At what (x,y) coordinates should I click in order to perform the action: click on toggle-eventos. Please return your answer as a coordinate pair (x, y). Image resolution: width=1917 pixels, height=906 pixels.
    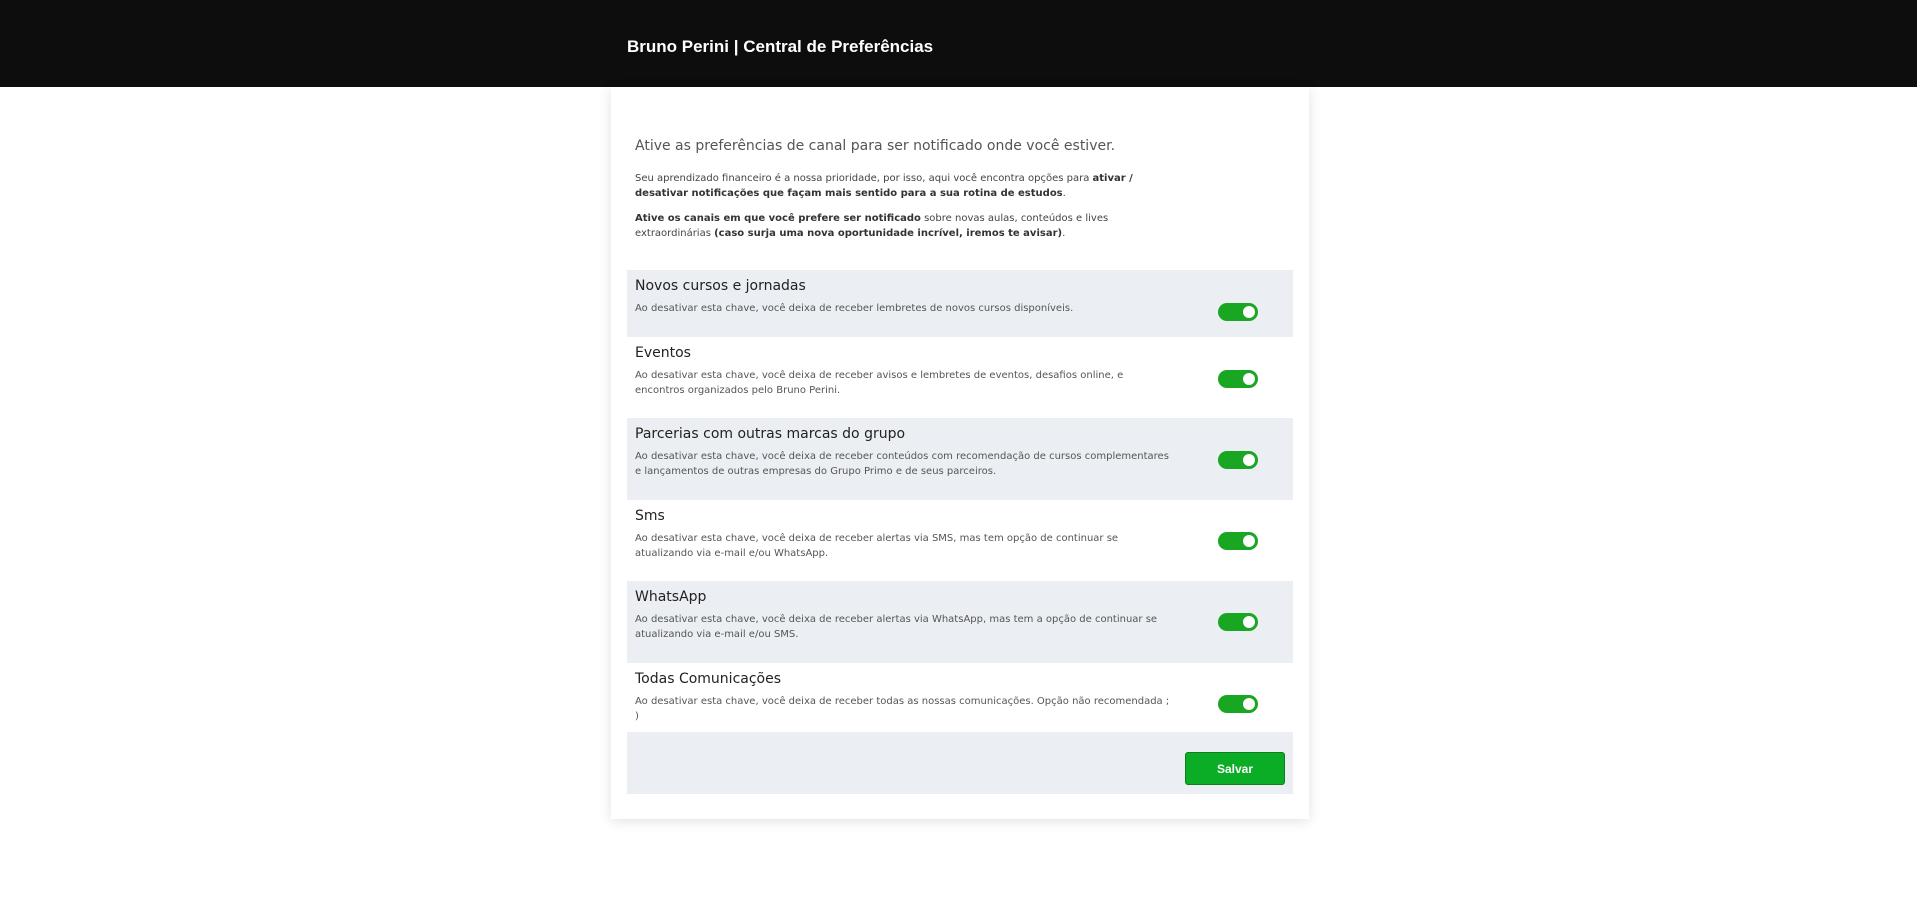
    Looking at the image, I should click on (1238, 379).